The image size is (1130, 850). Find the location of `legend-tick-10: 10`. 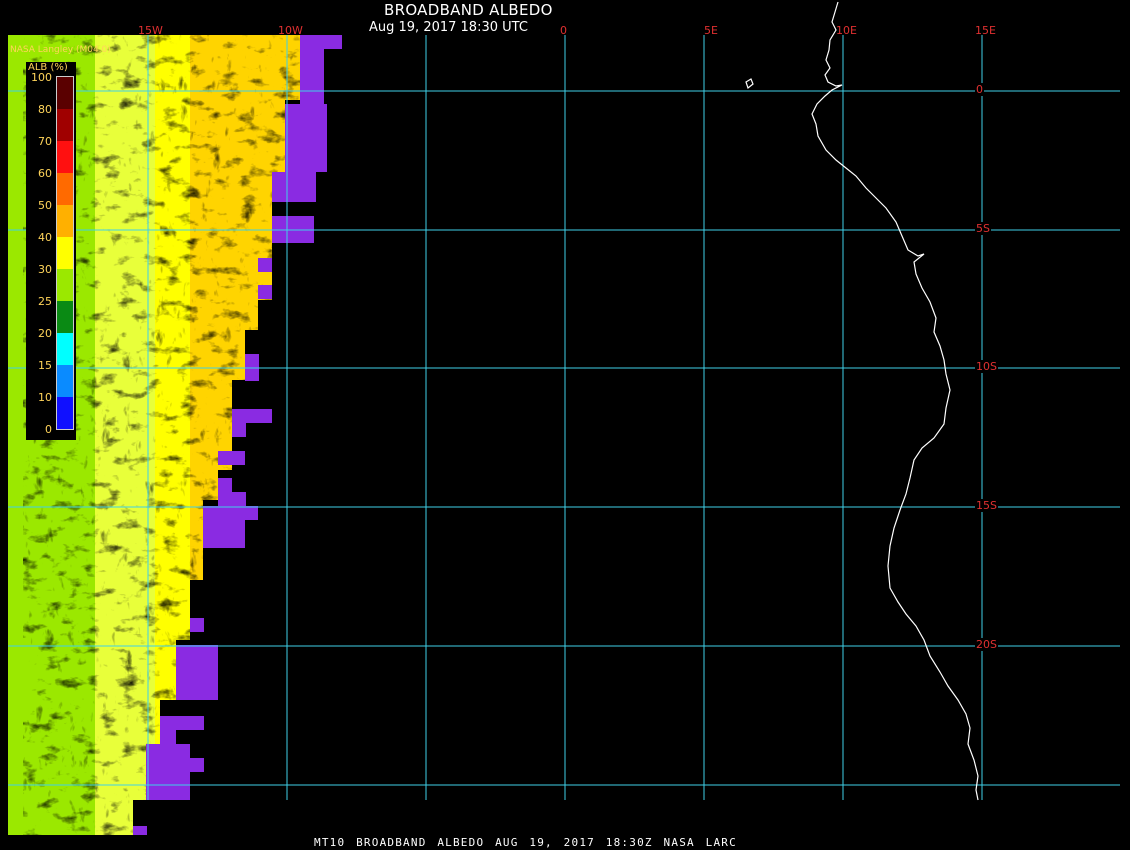

legend-tick-10: 10 is located at coordinates (45, 397).